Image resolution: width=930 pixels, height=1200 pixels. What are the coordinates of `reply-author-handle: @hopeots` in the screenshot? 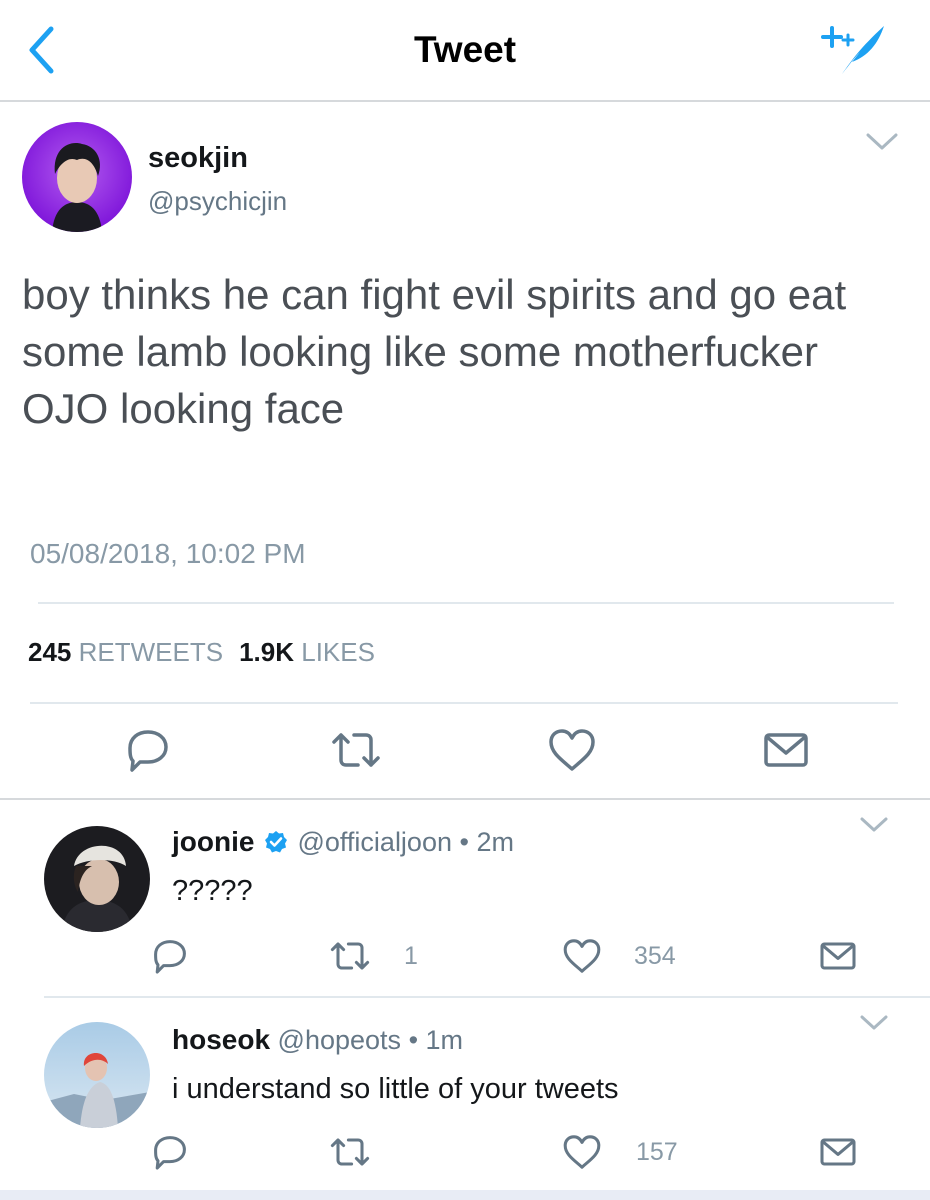 It's located at (340, 1040).